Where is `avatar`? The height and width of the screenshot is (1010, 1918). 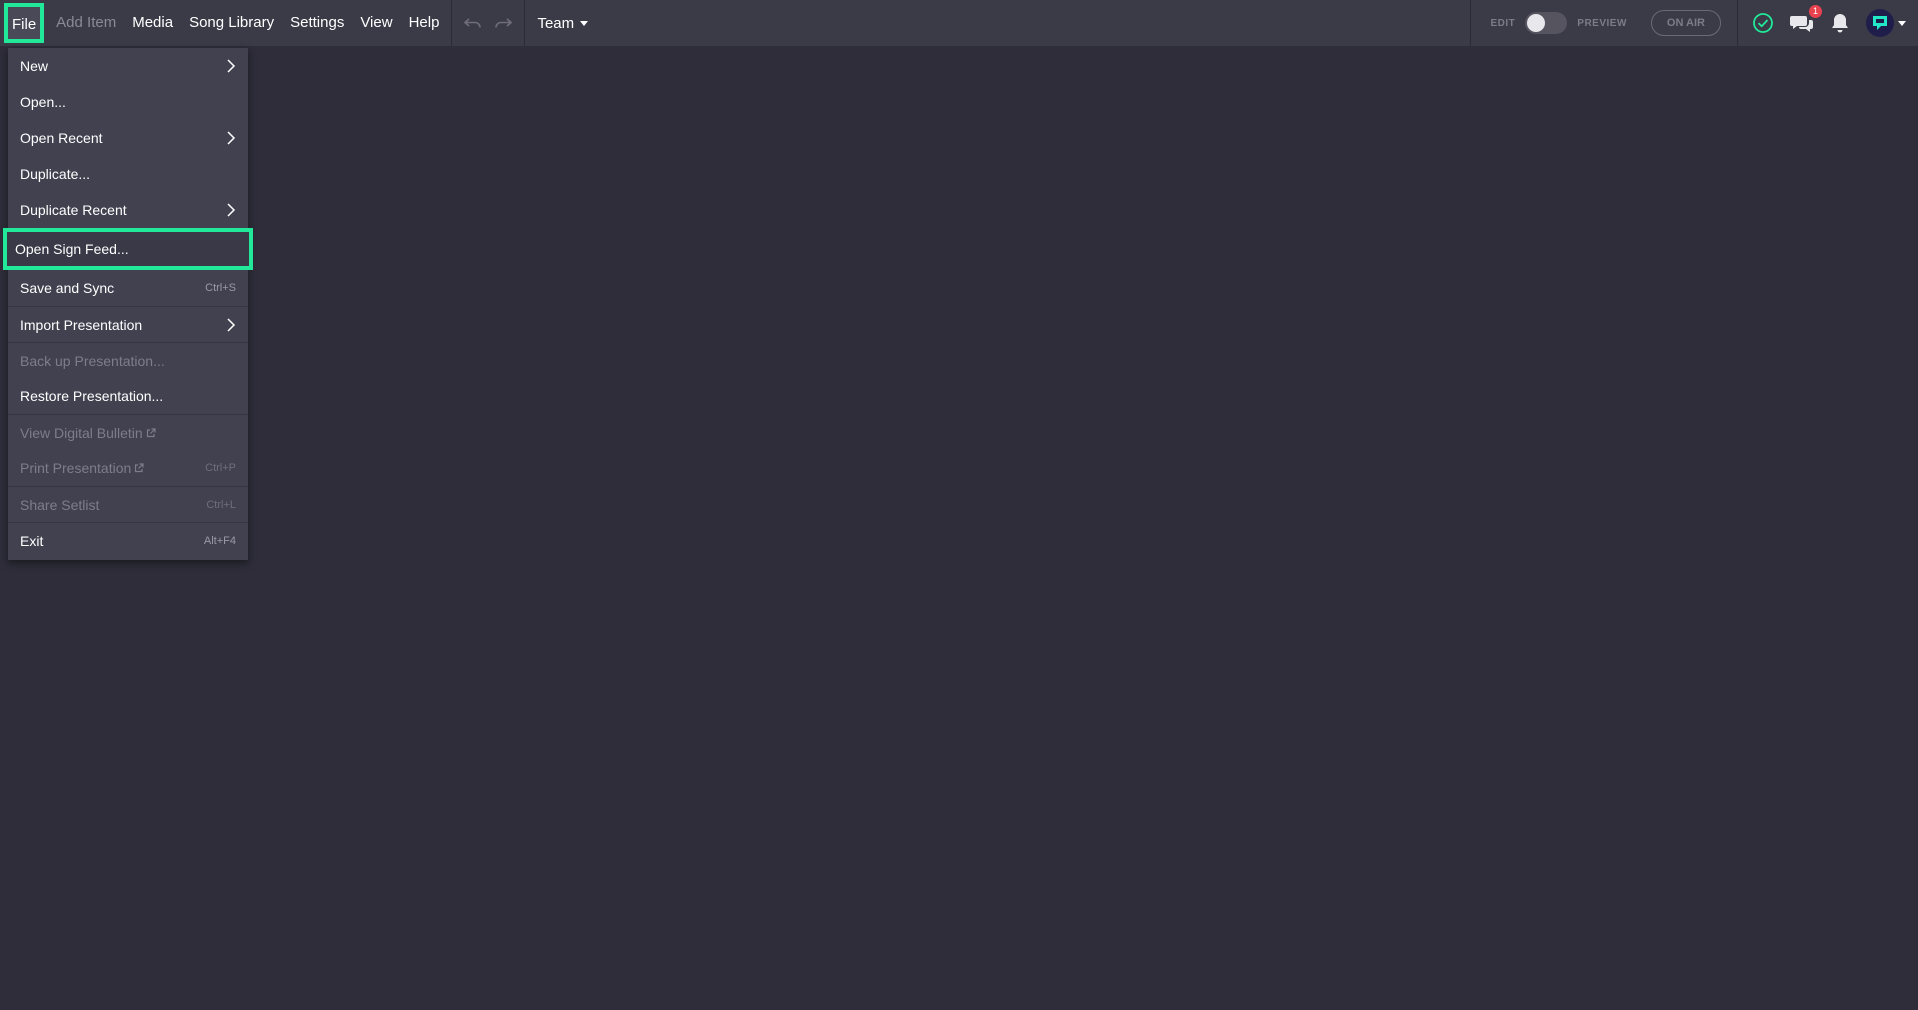 avatar is located at coordinates (1880, 23).